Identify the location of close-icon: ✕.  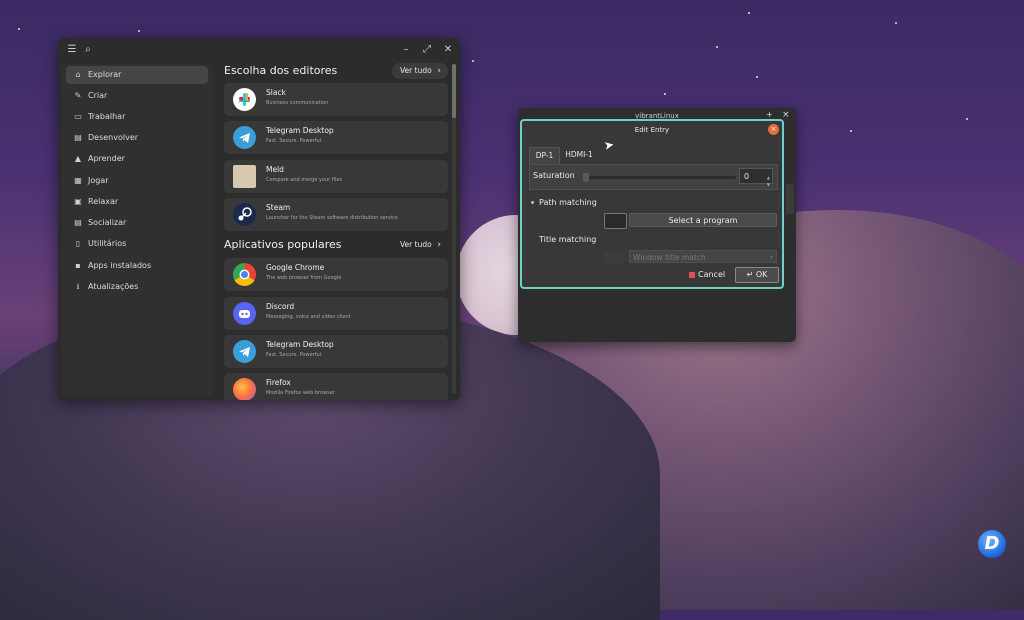
(448, 50).